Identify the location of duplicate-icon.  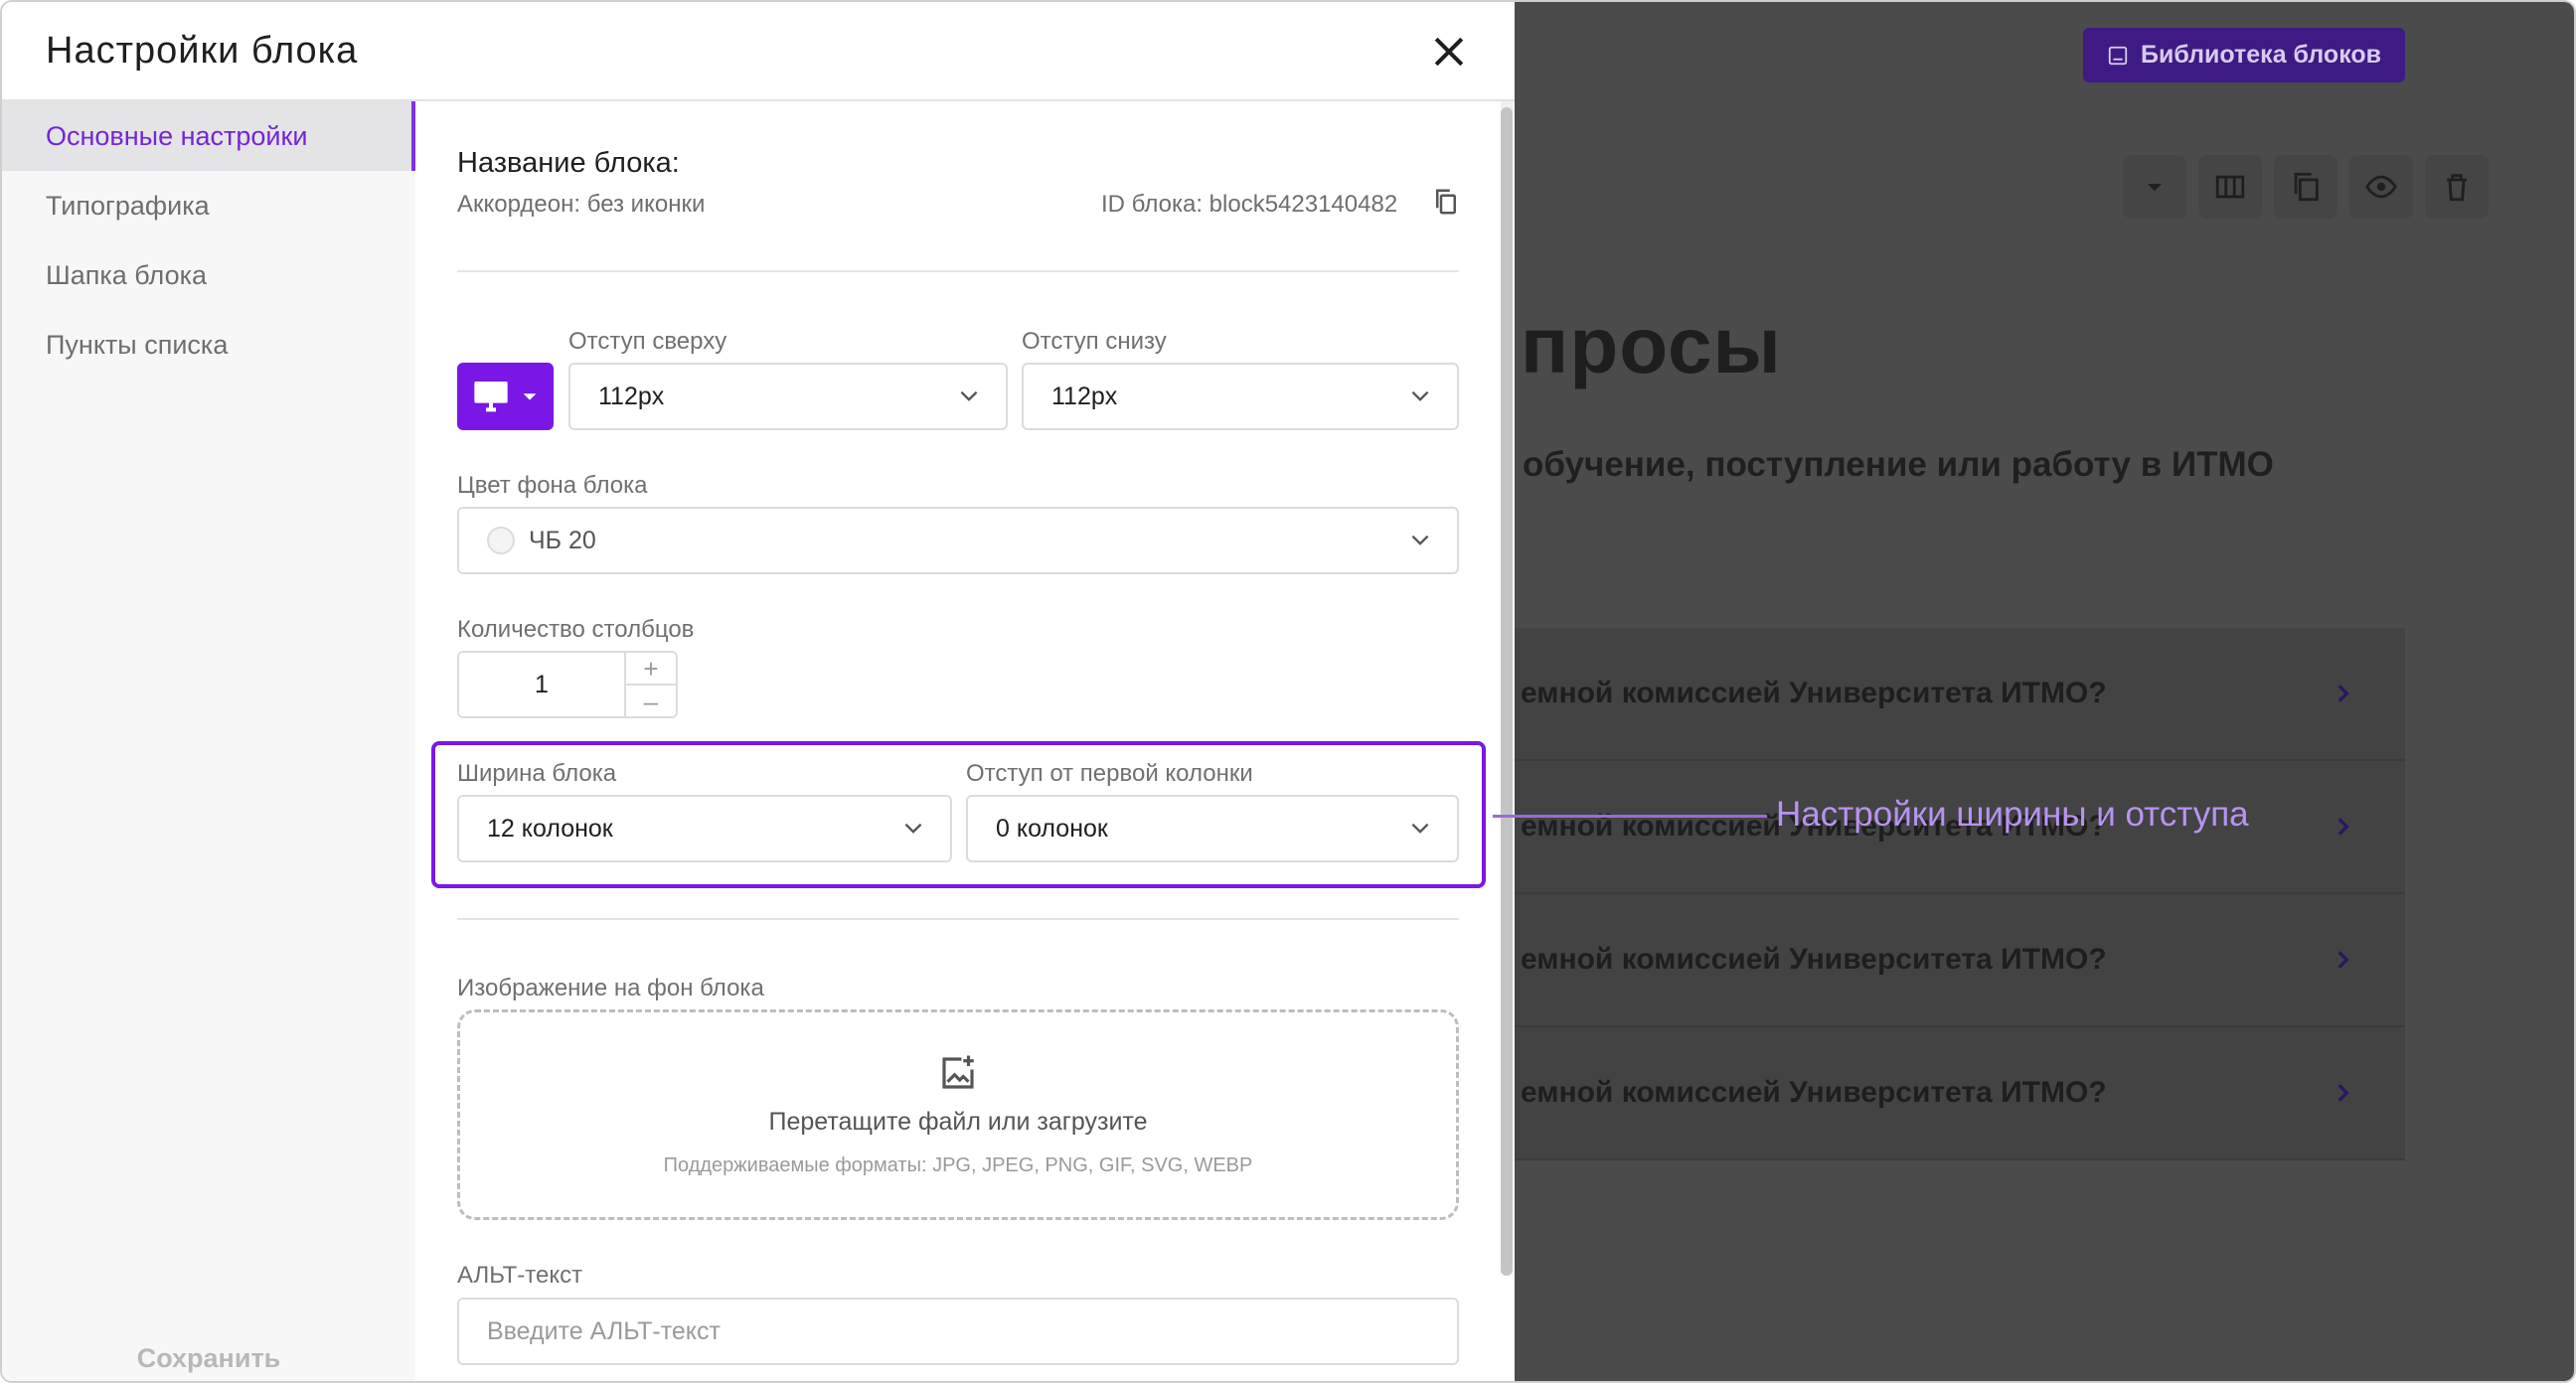
(2306, 187).